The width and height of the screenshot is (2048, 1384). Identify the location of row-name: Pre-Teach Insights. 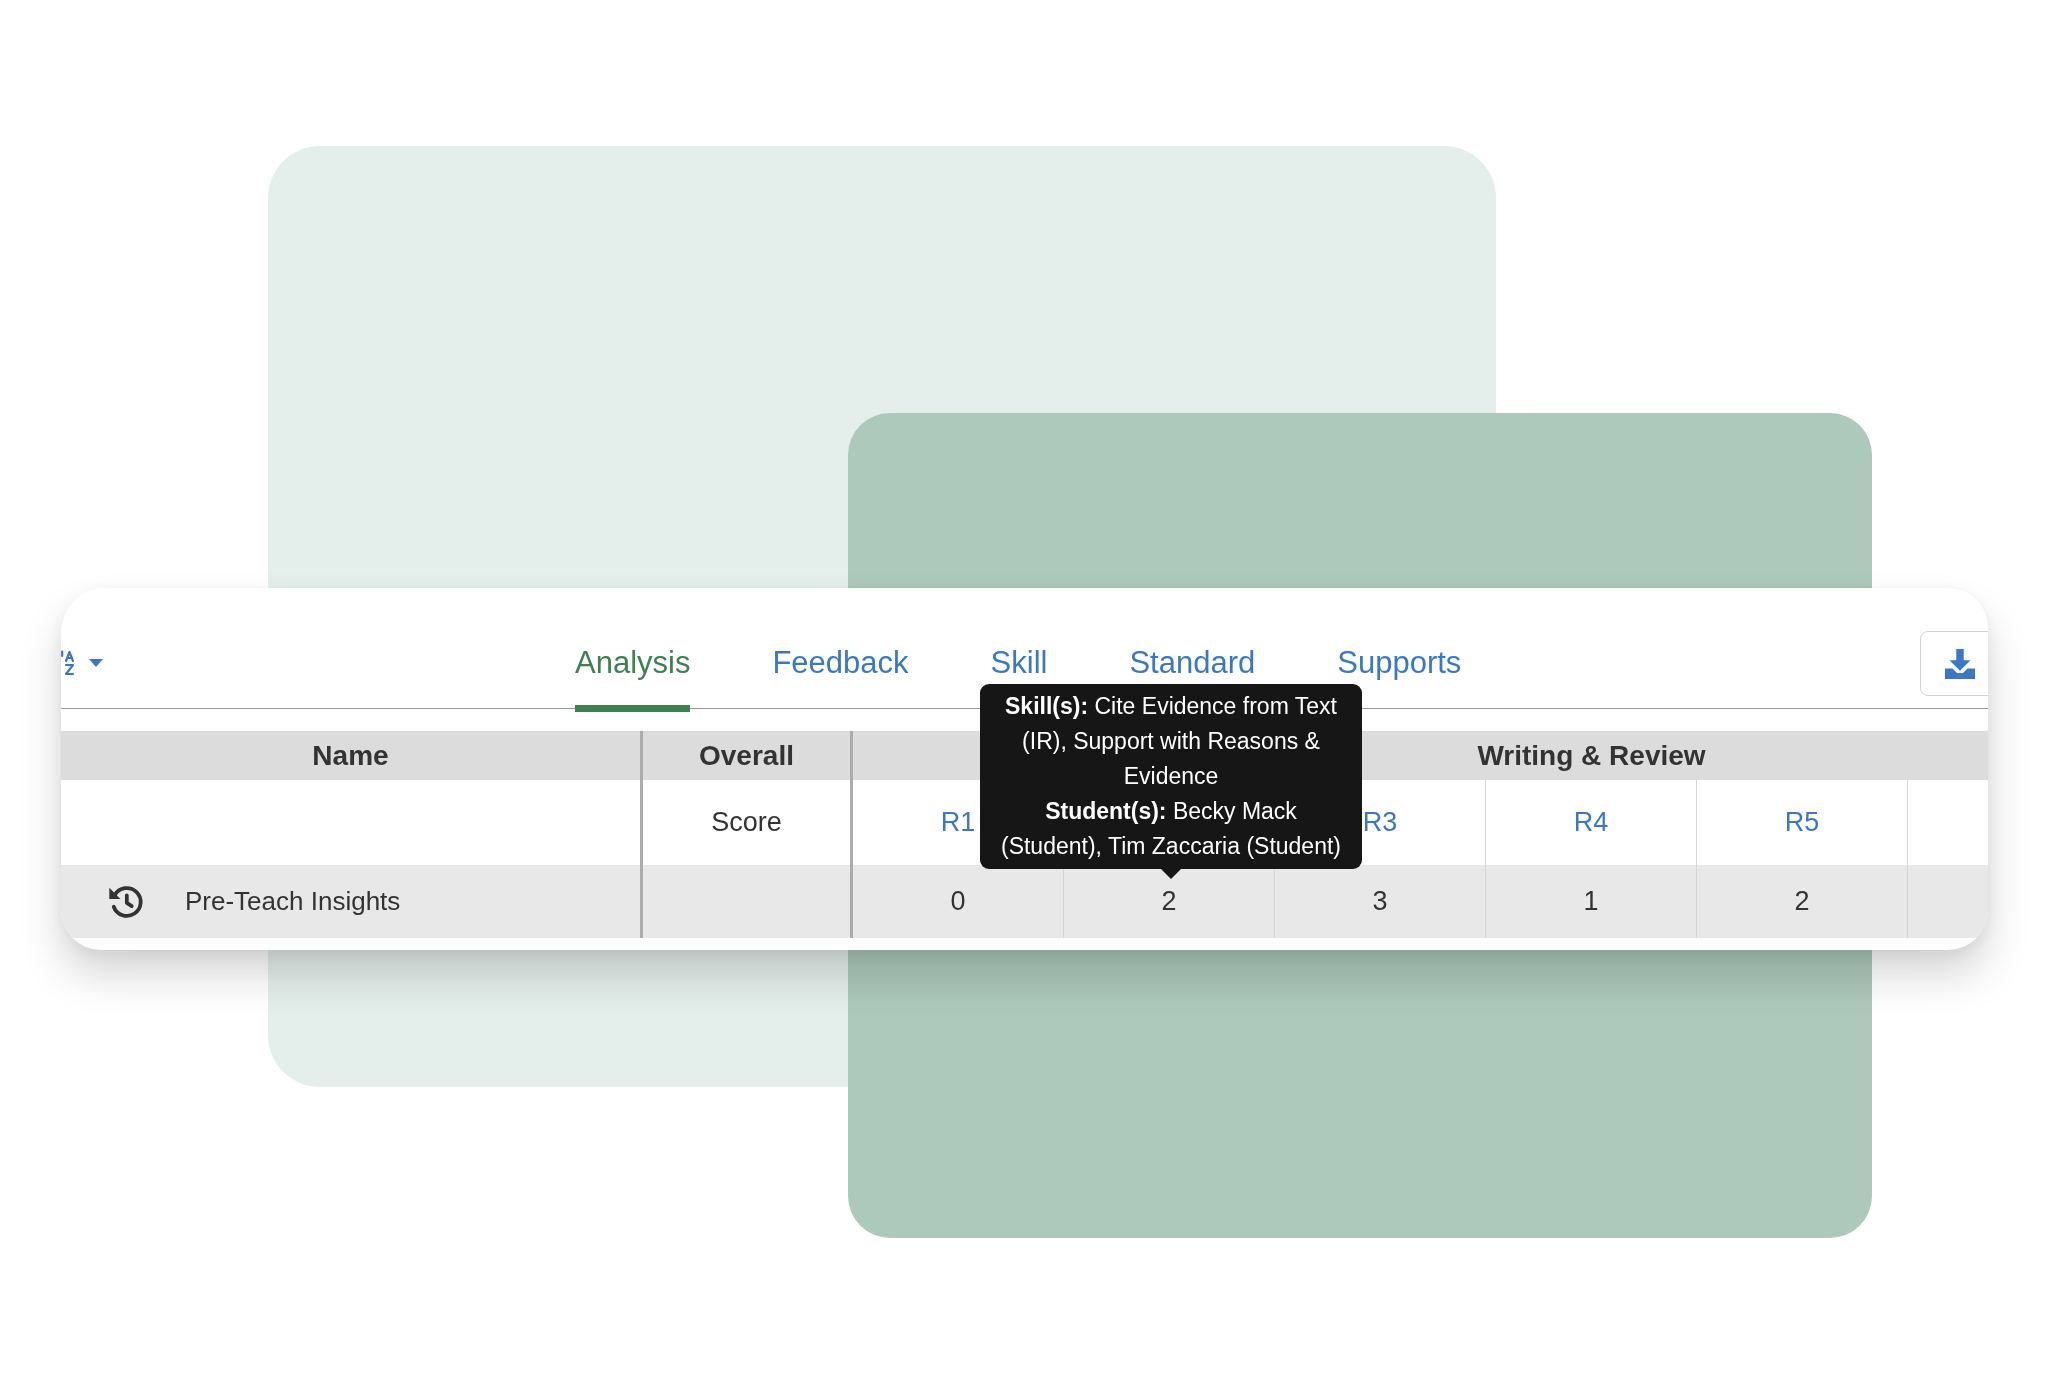
(293, 901).